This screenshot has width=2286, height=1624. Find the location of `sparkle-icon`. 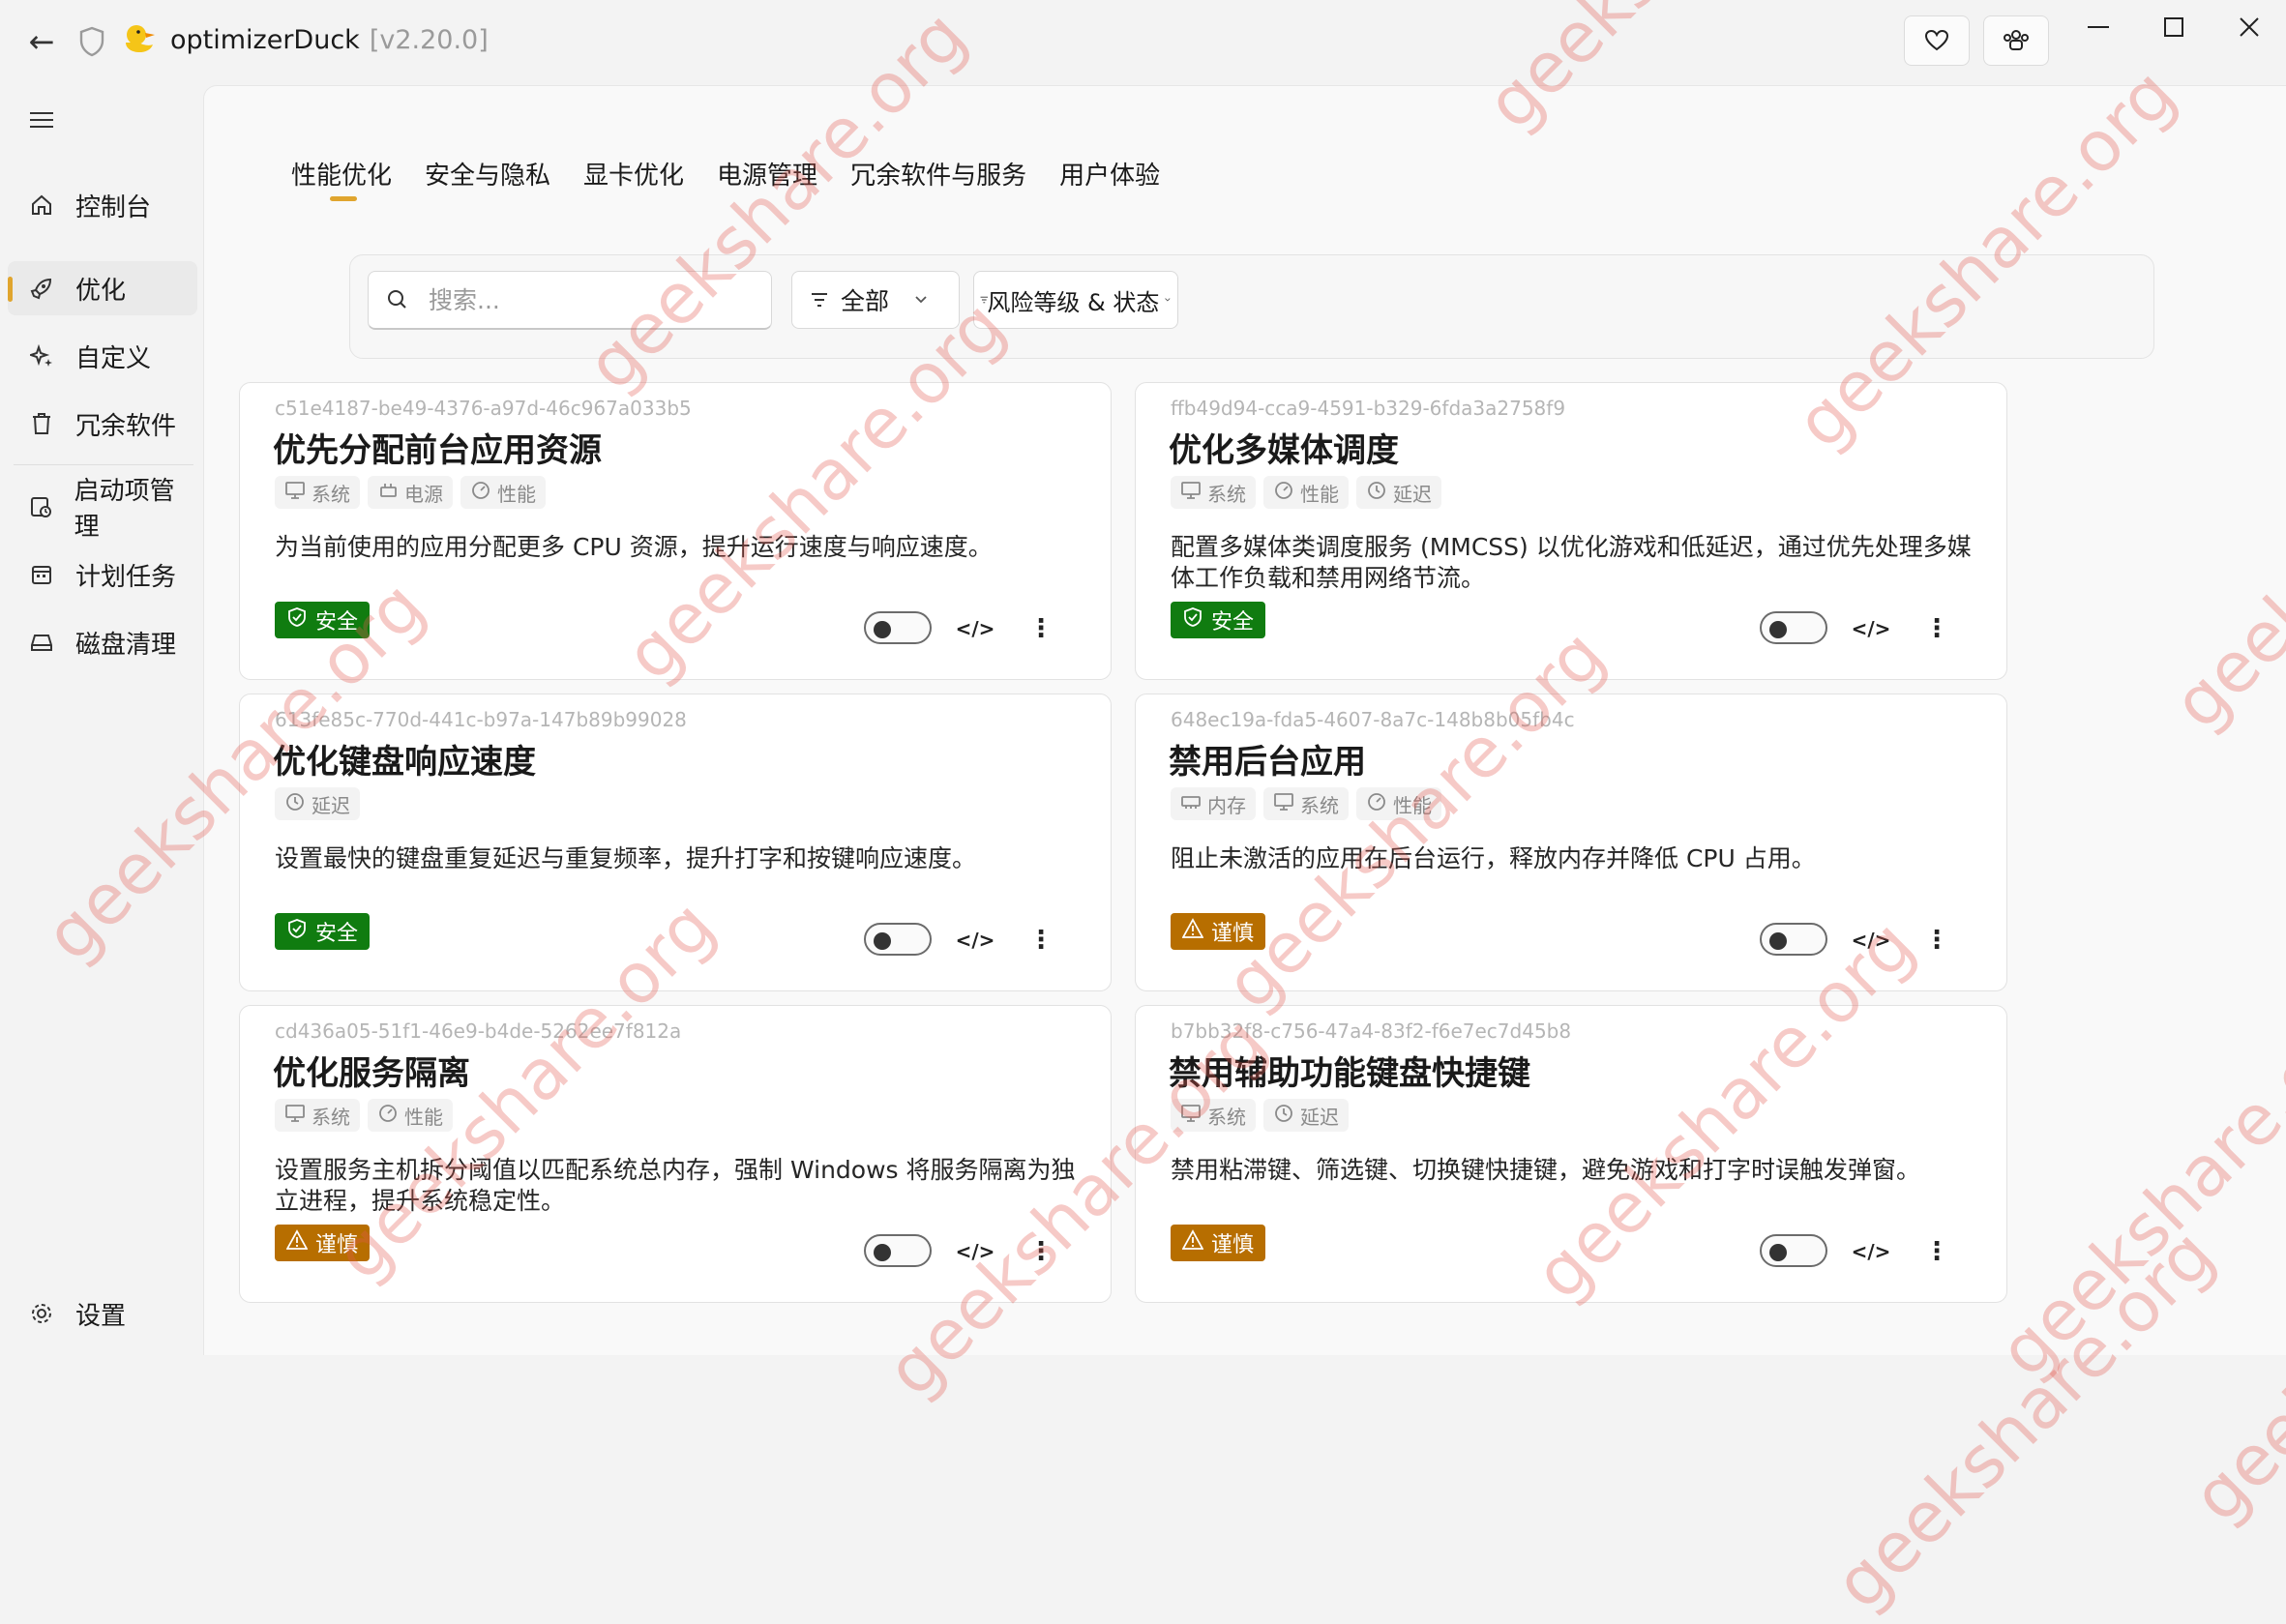

sparkle-icon is located at coordinates (41, 356).